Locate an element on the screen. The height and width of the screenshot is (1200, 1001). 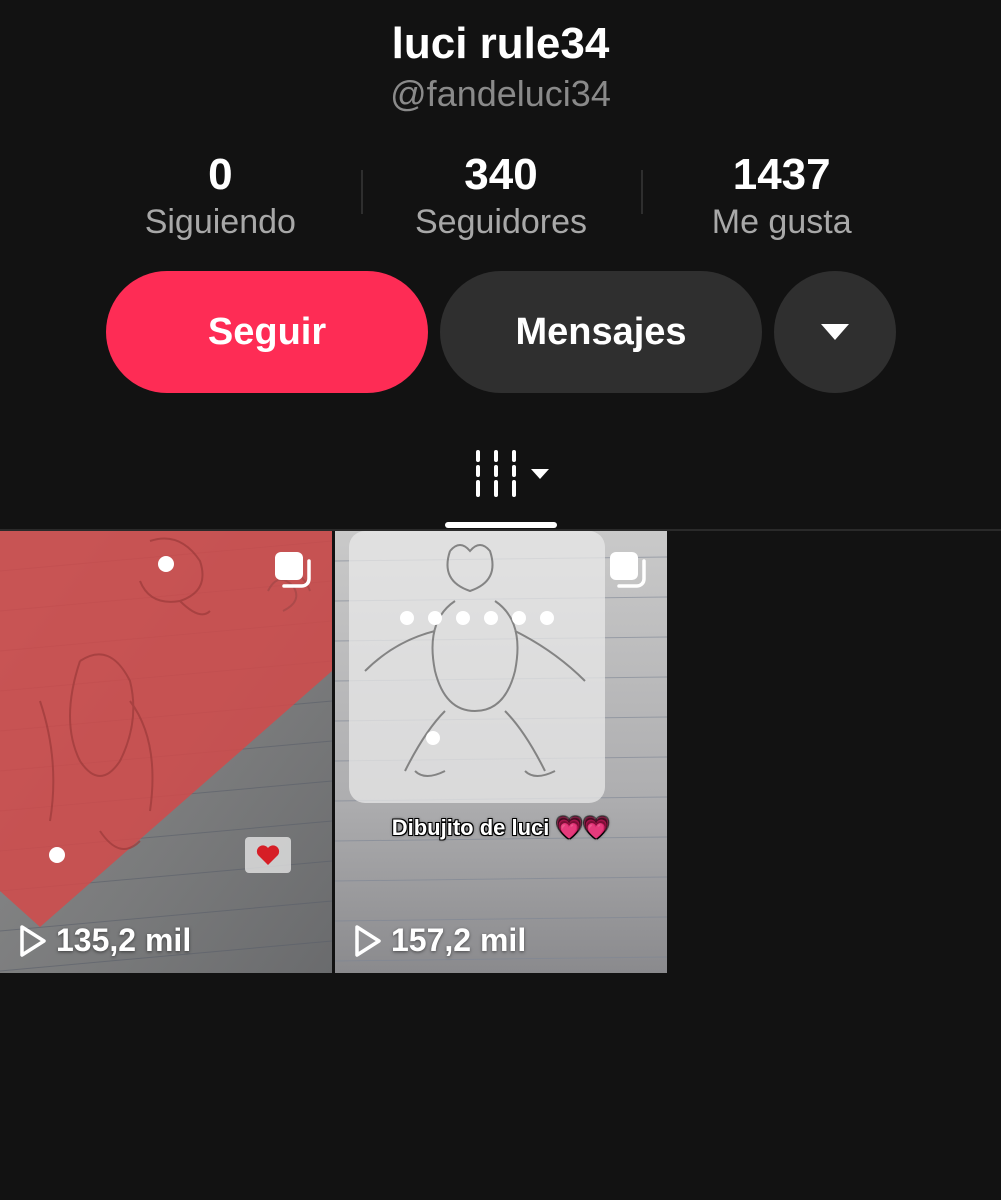
follow-button: Seguir is located at coordinates (267, 332).